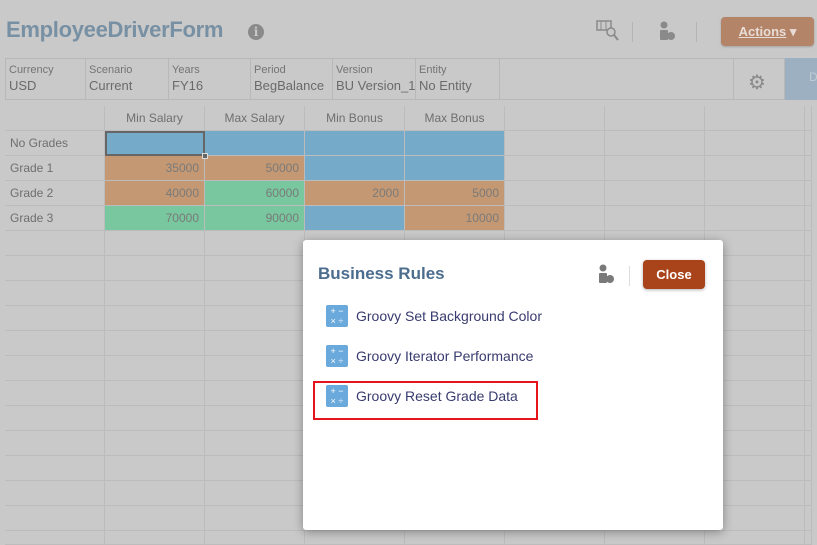  I want to click on column-header: Max Bonus, so click(455, 118).